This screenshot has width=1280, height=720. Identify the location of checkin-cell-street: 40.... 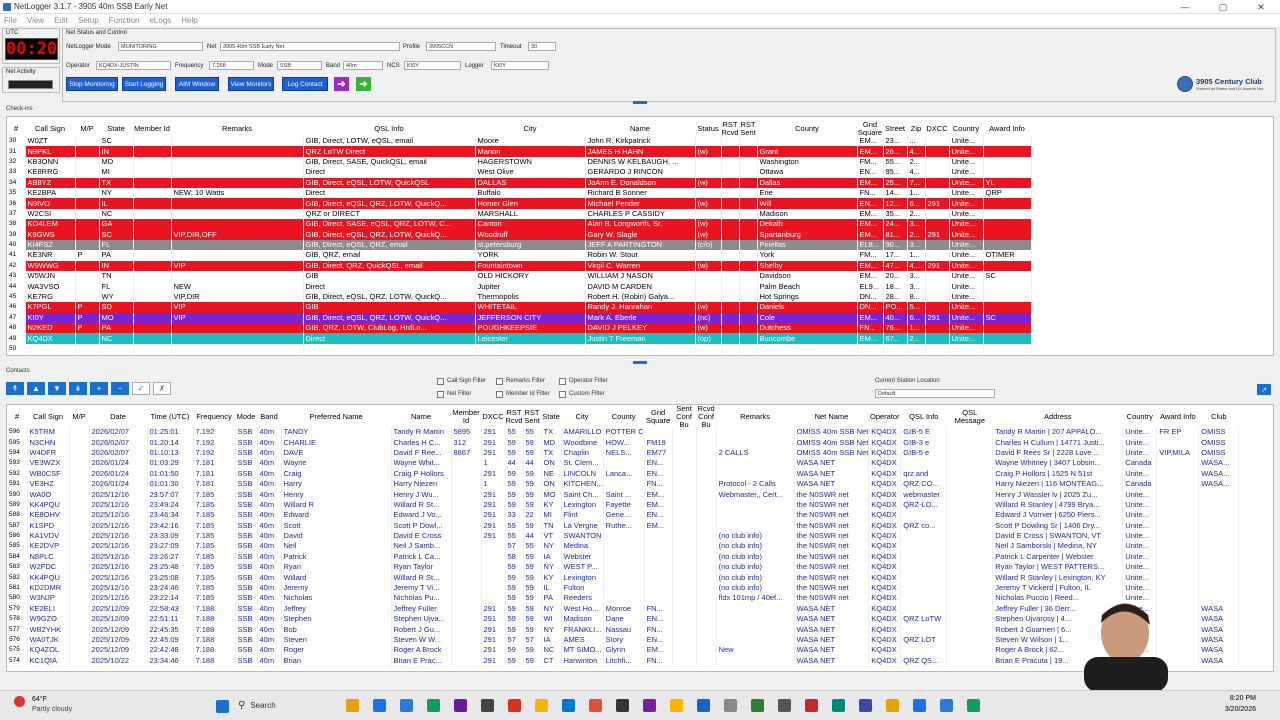
(895, 318).